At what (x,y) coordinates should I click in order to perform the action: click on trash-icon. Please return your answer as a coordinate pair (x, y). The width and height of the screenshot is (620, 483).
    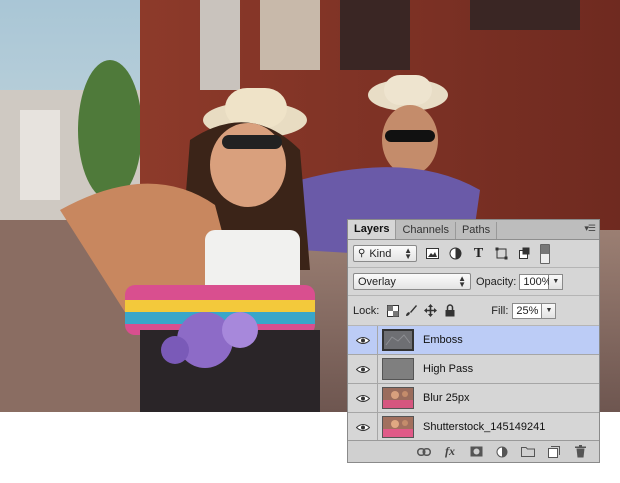
    Looking at the image, I should click on (580, 452).